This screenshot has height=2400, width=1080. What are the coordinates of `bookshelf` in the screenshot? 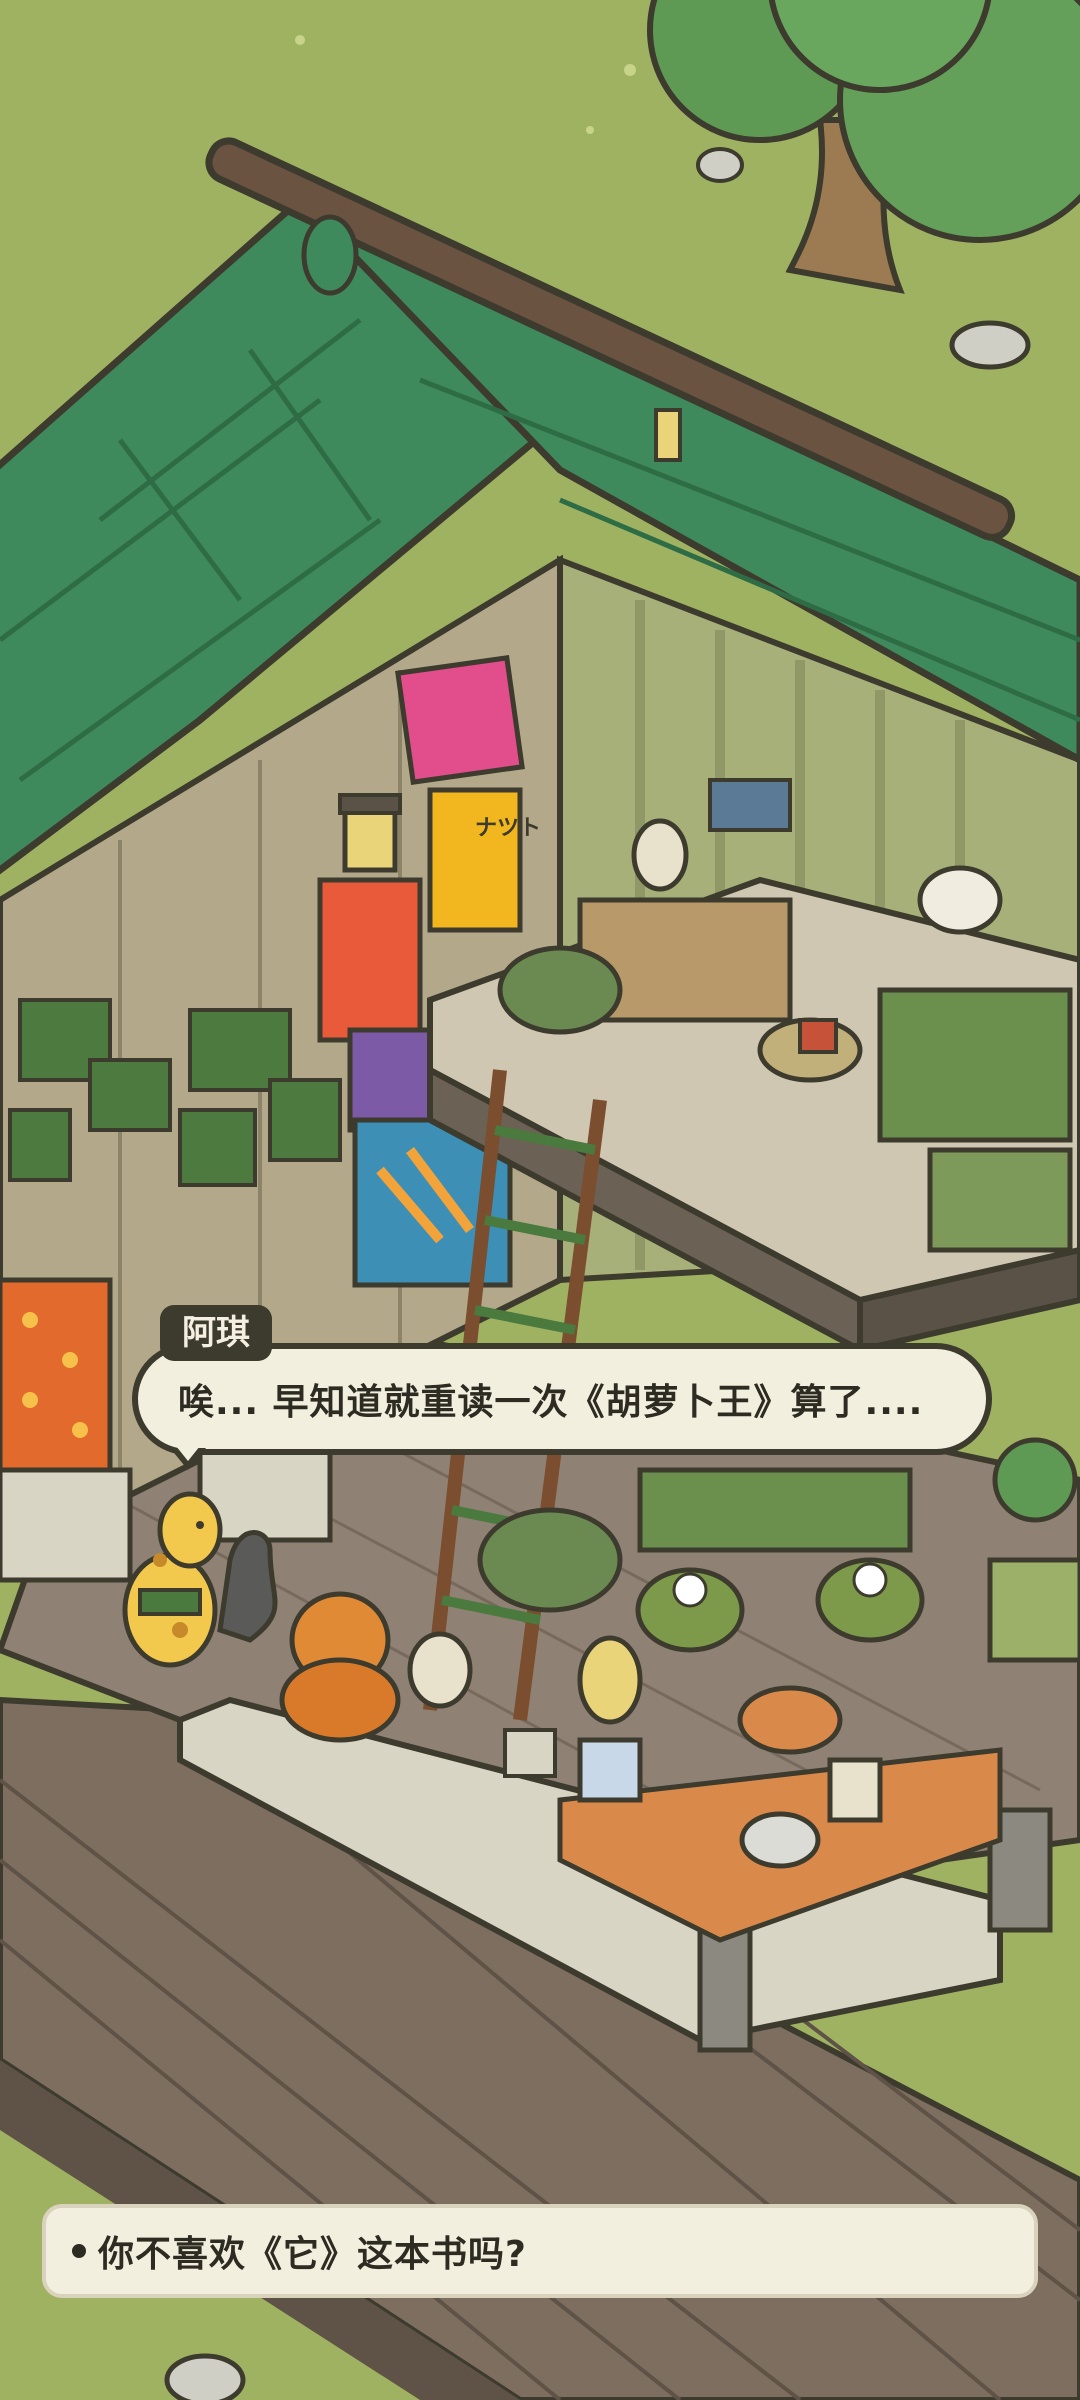 It's located at (975, 1065).